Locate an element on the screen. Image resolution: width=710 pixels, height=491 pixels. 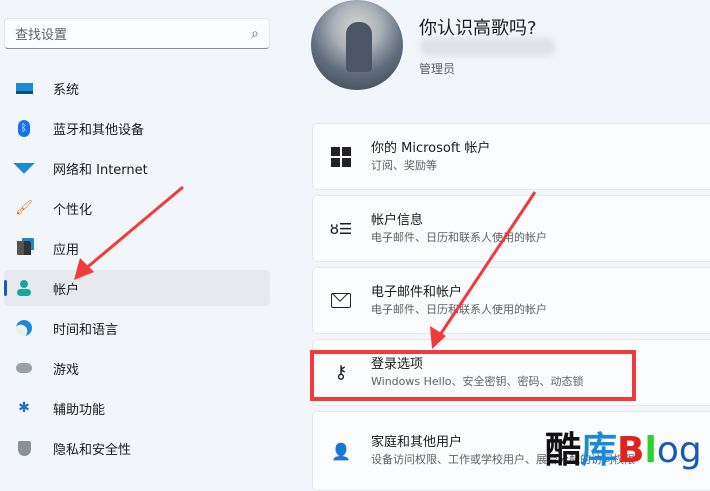
sidebar-item-gaming: 游戏 is located at coordinates (137, 368).